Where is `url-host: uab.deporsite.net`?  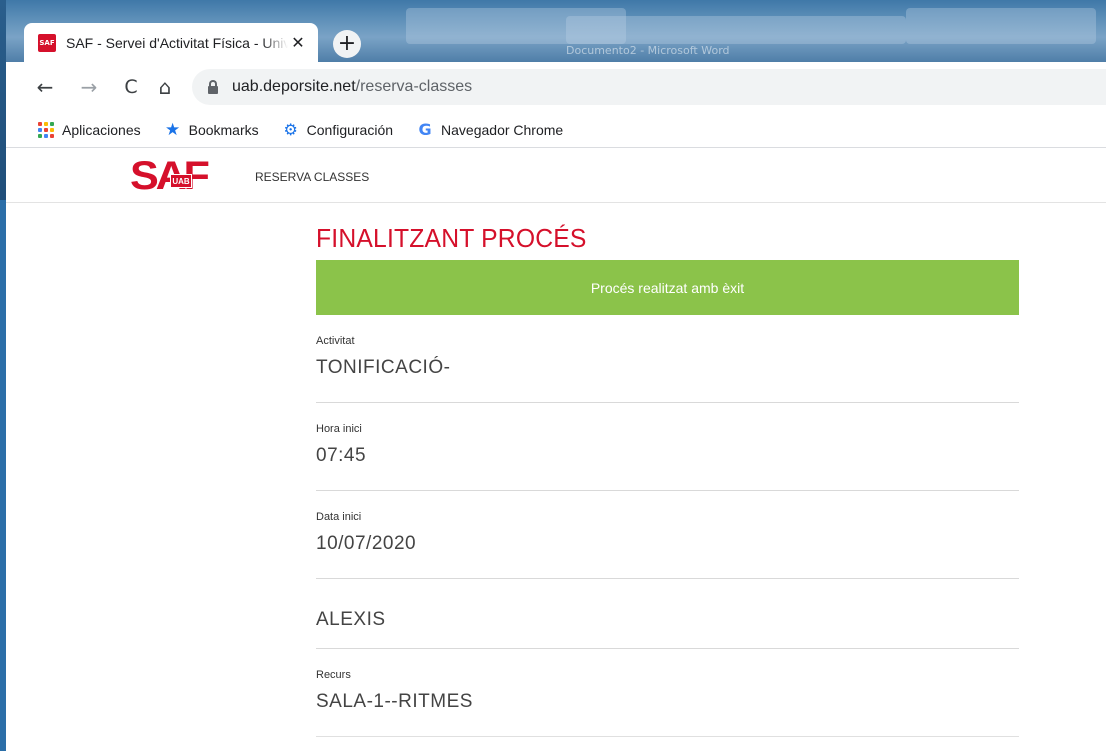 url-host: uab.deporsite.net is located at coordinates (294, 86).